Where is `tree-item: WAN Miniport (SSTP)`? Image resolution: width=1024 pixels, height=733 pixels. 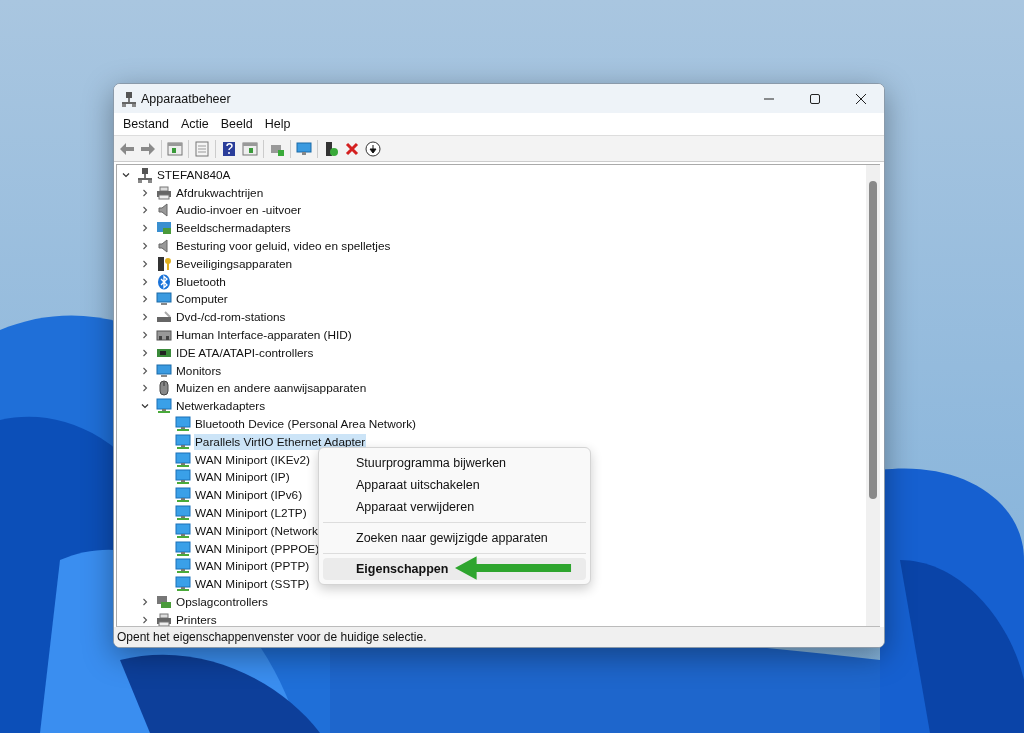
tree-item: WAN Miniport (SSTP) is located at coordinates (252, 584).